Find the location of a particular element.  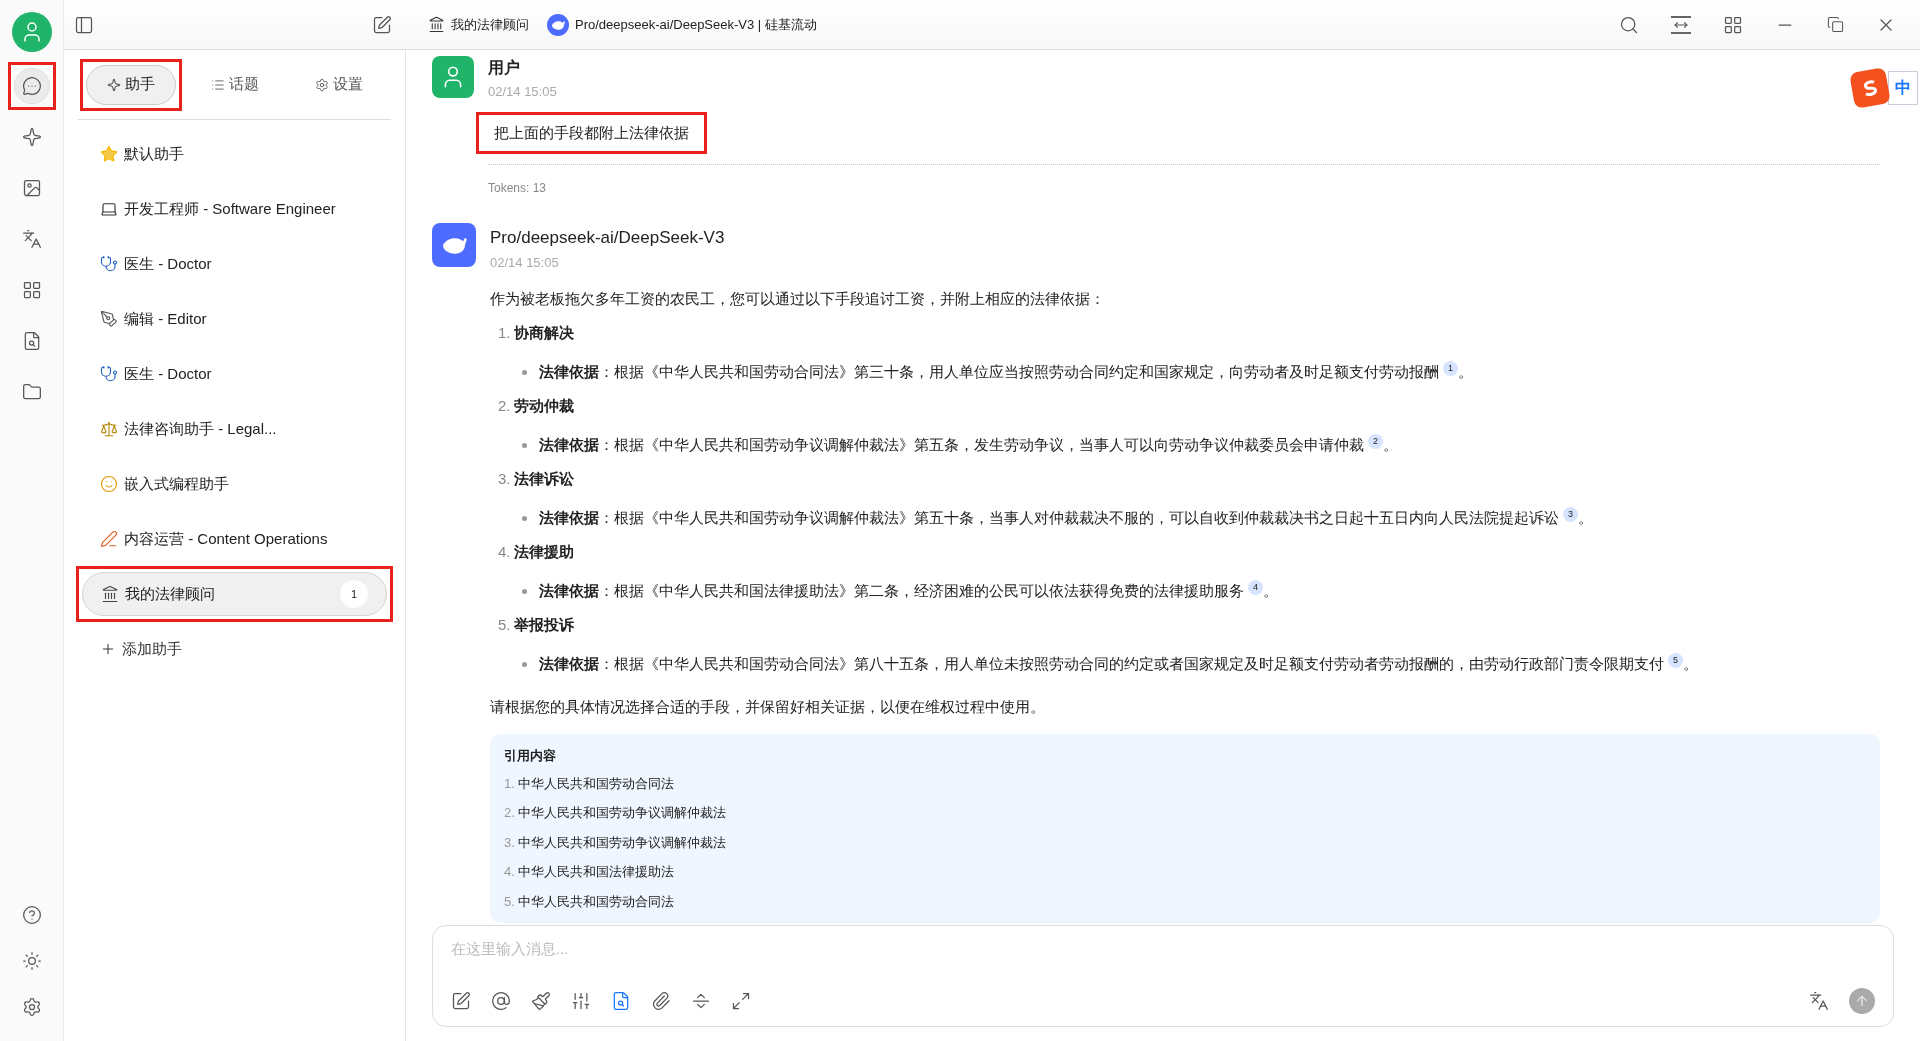

assistant-name: 内容运营 - Content Operations is located at coordinates (226, 538).